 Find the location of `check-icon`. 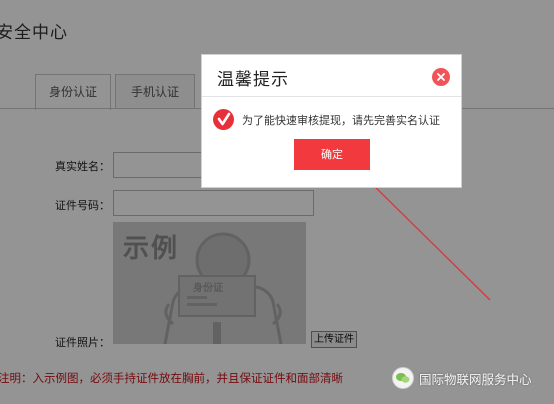

check-icon is located at coordinates (223, 119).